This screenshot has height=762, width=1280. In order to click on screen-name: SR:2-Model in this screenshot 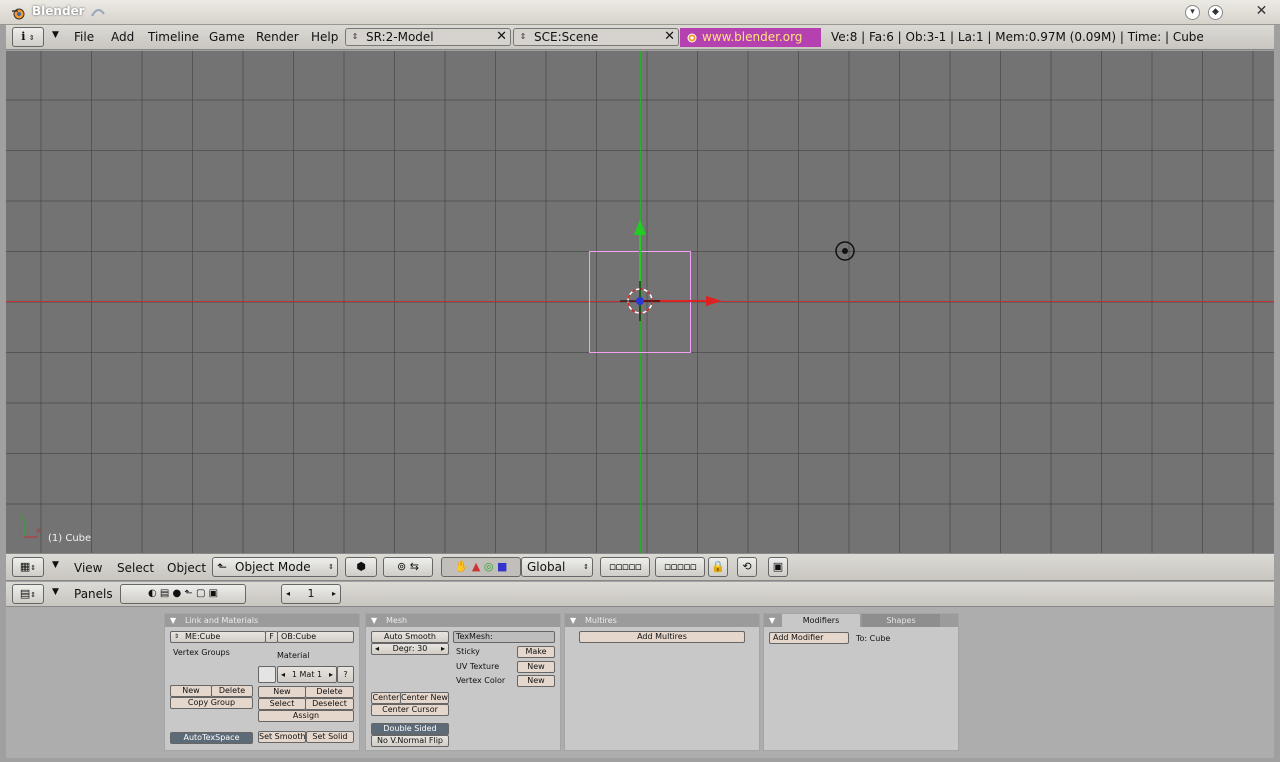, I will do `click(400, 37)`.